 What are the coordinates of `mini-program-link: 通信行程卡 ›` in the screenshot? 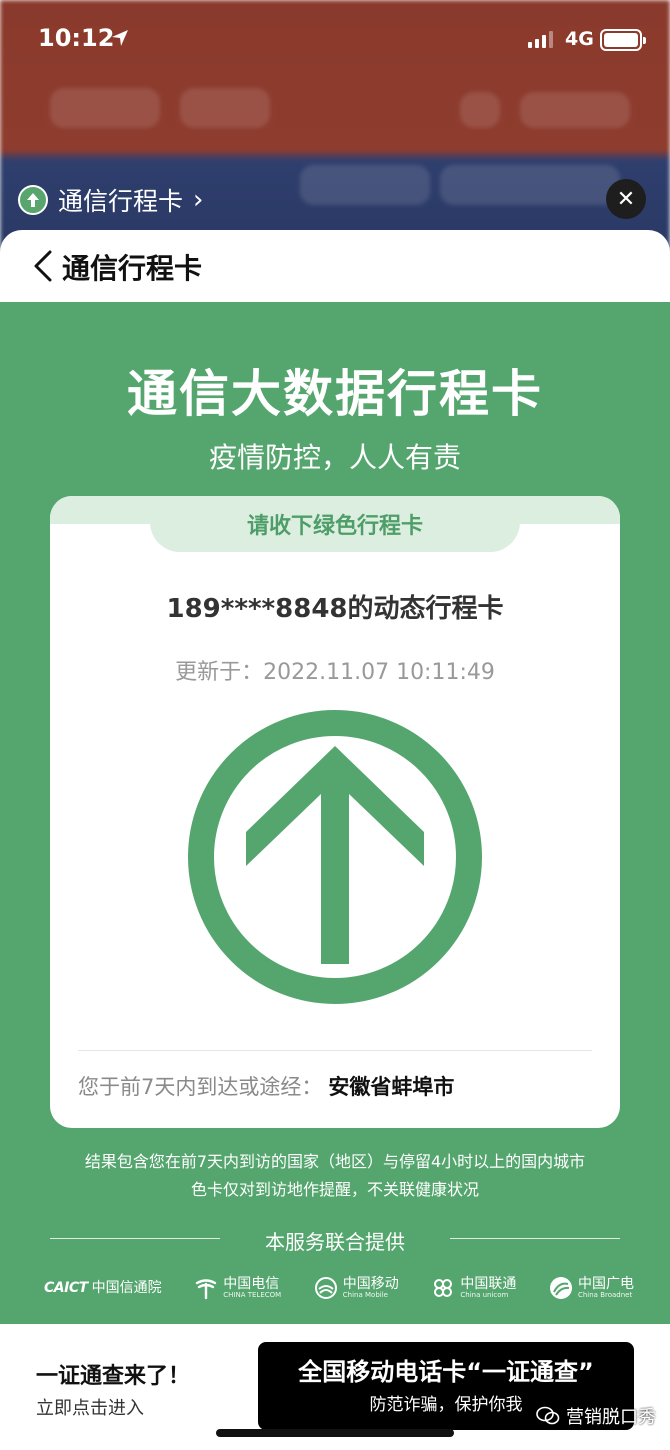 It's located at (110, 200).